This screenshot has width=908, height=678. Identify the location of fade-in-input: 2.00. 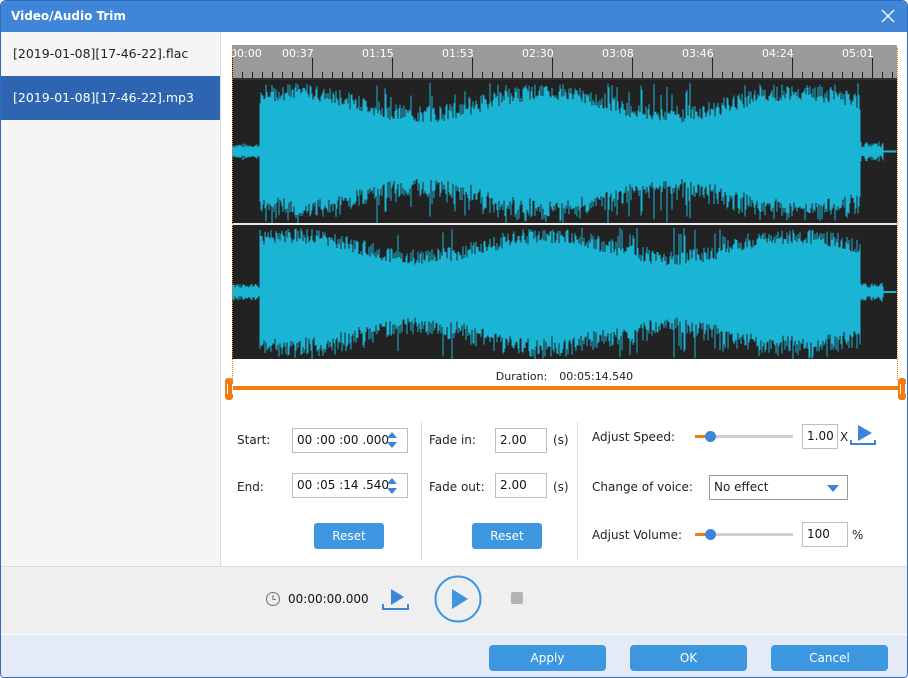
(521, 440).